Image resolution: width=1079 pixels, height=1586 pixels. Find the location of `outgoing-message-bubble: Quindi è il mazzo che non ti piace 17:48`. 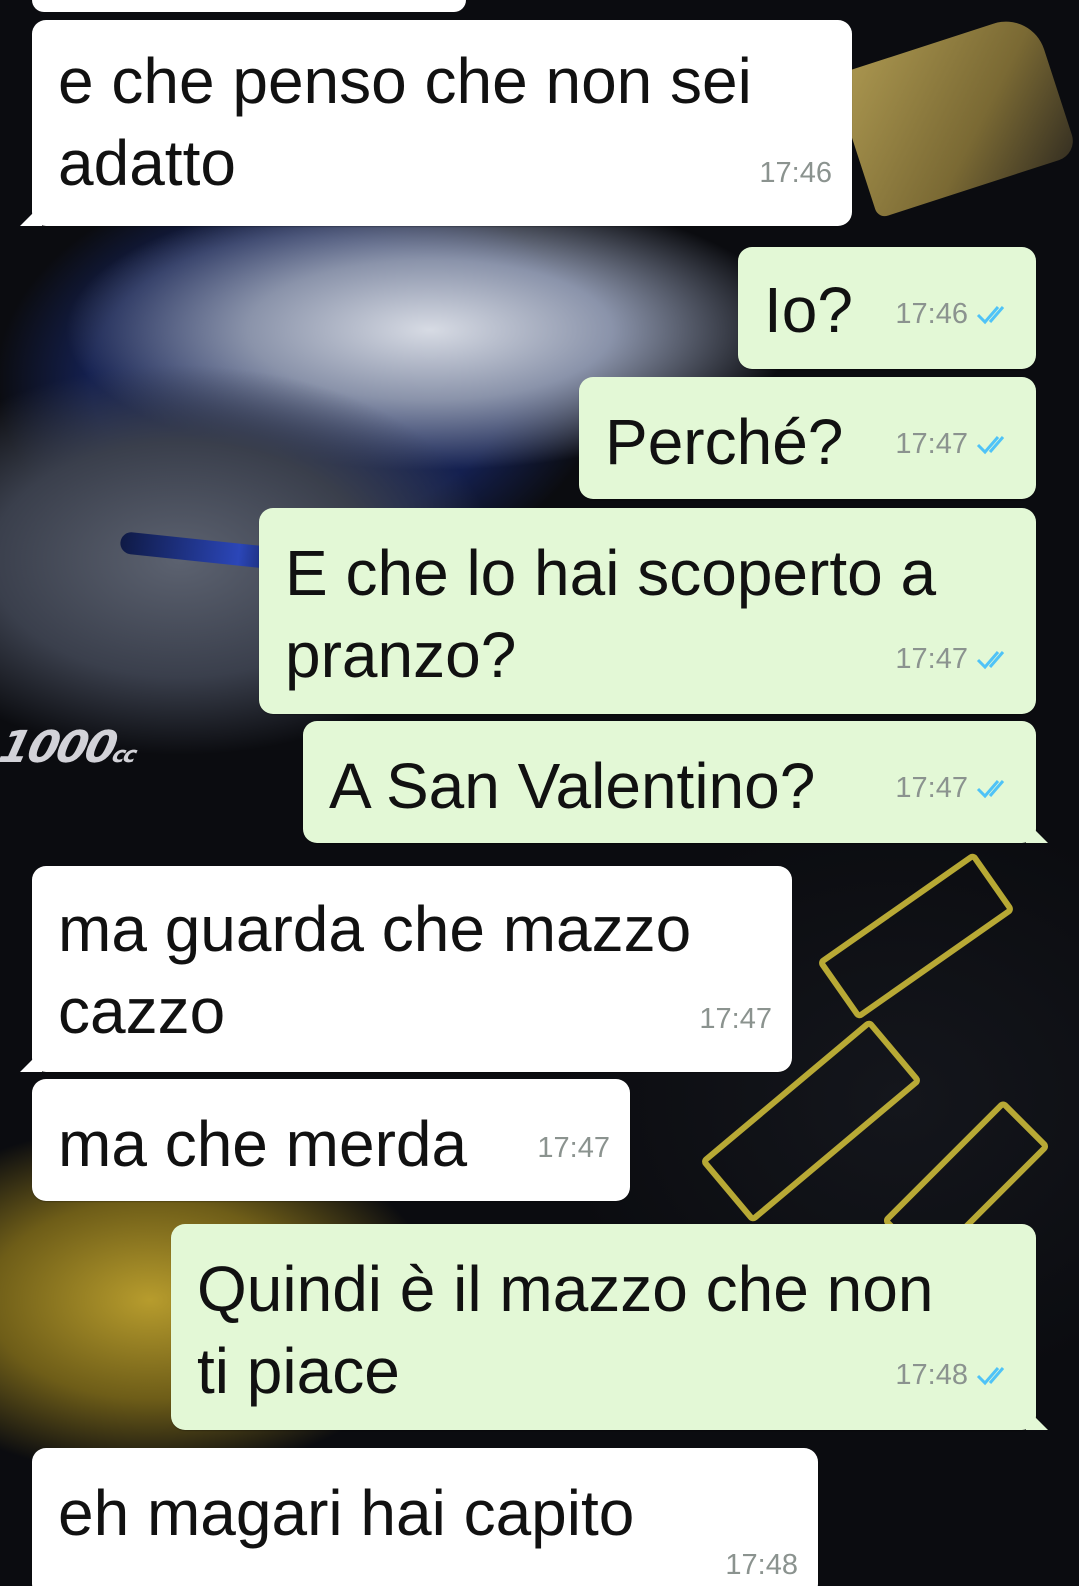

outgoing-message-bubble: Quindi è il mazzo che non ti piace 17:48 is located at coordinates (609, 1327).